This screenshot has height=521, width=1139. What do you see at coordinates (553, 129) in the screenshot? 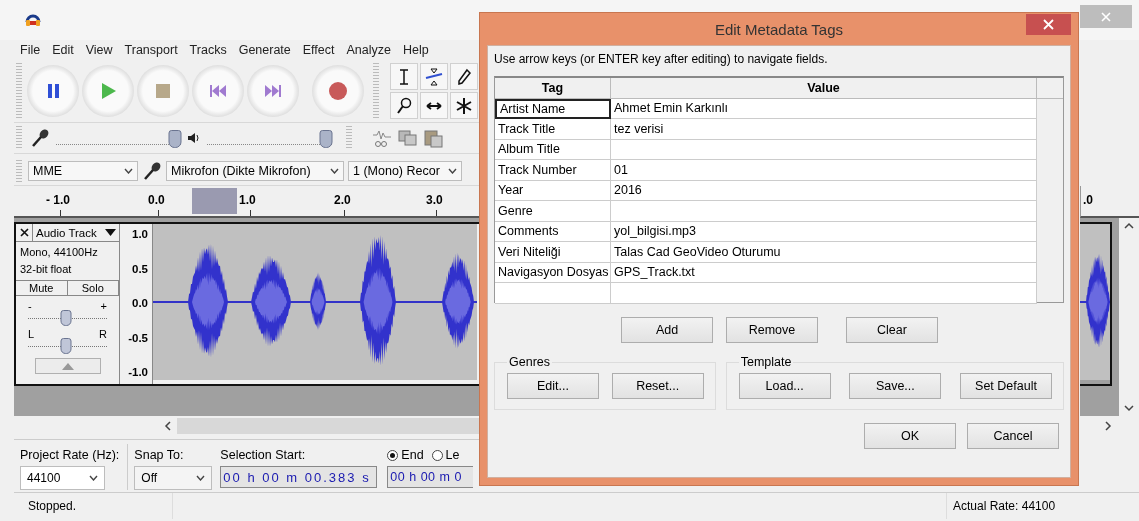
I see `tag-cell: Track Title` at bounding box center [553, 129].